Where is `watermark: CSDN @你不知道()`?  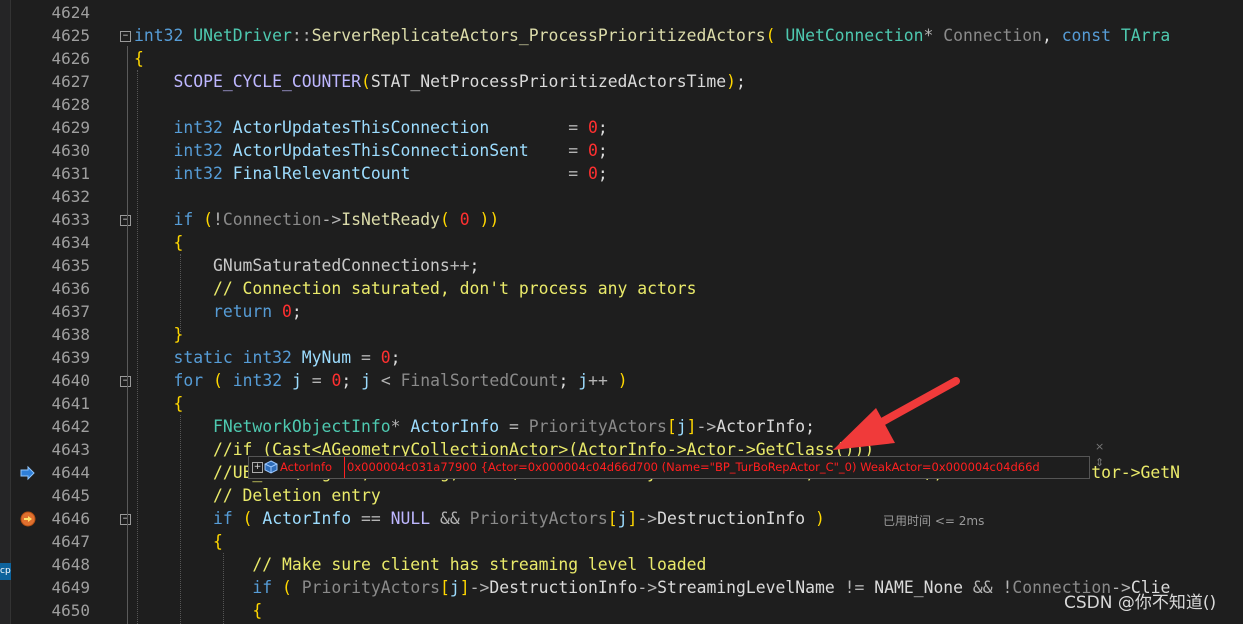 watermark: CSDN @你不知道() is located at coordinates (1140, 603).